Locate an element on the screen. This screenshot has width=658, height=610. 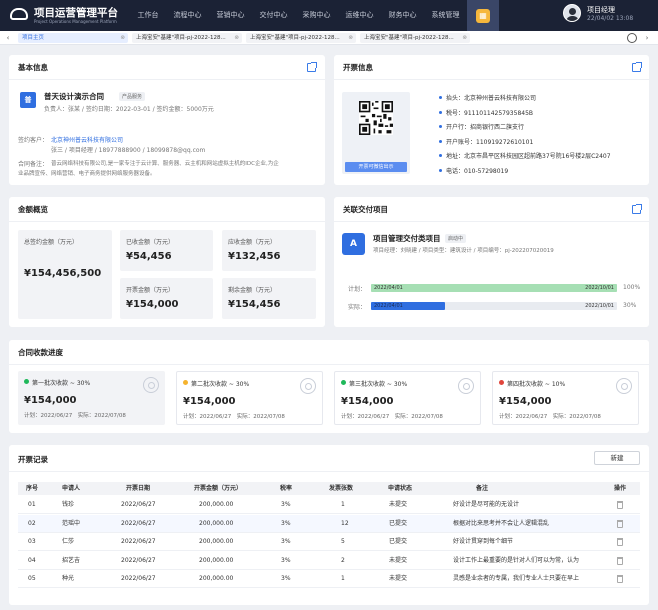
tab-label: 项目主页 is located at coordinates (33, 38).